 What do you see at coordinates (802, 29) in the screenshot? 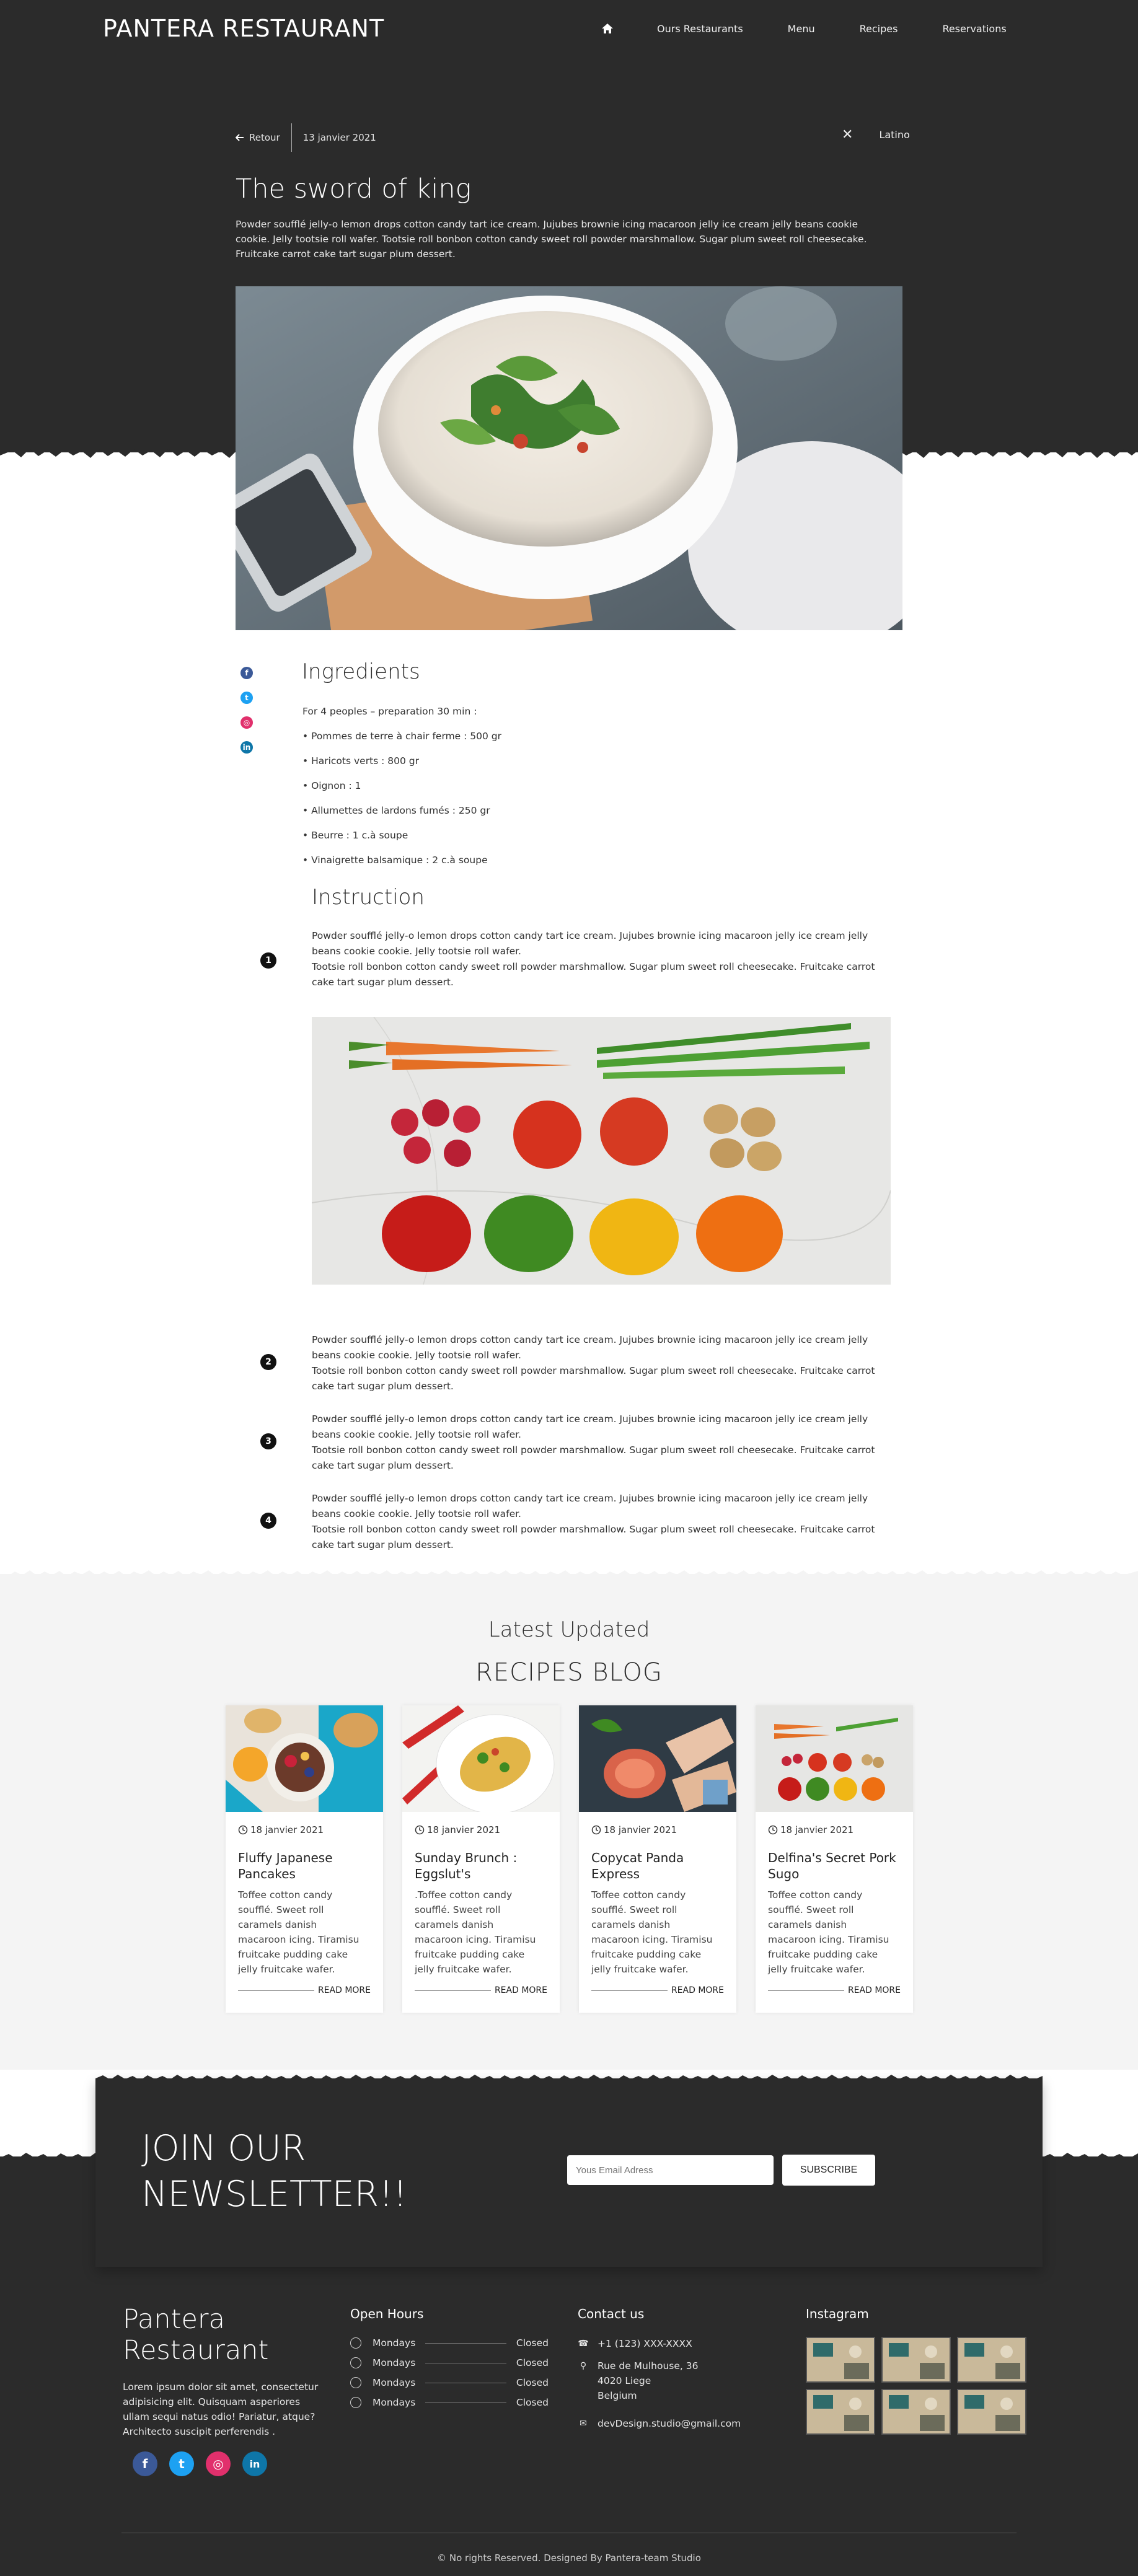
I see `nav-item-menu: Menu` at bounding box center [802, 29].